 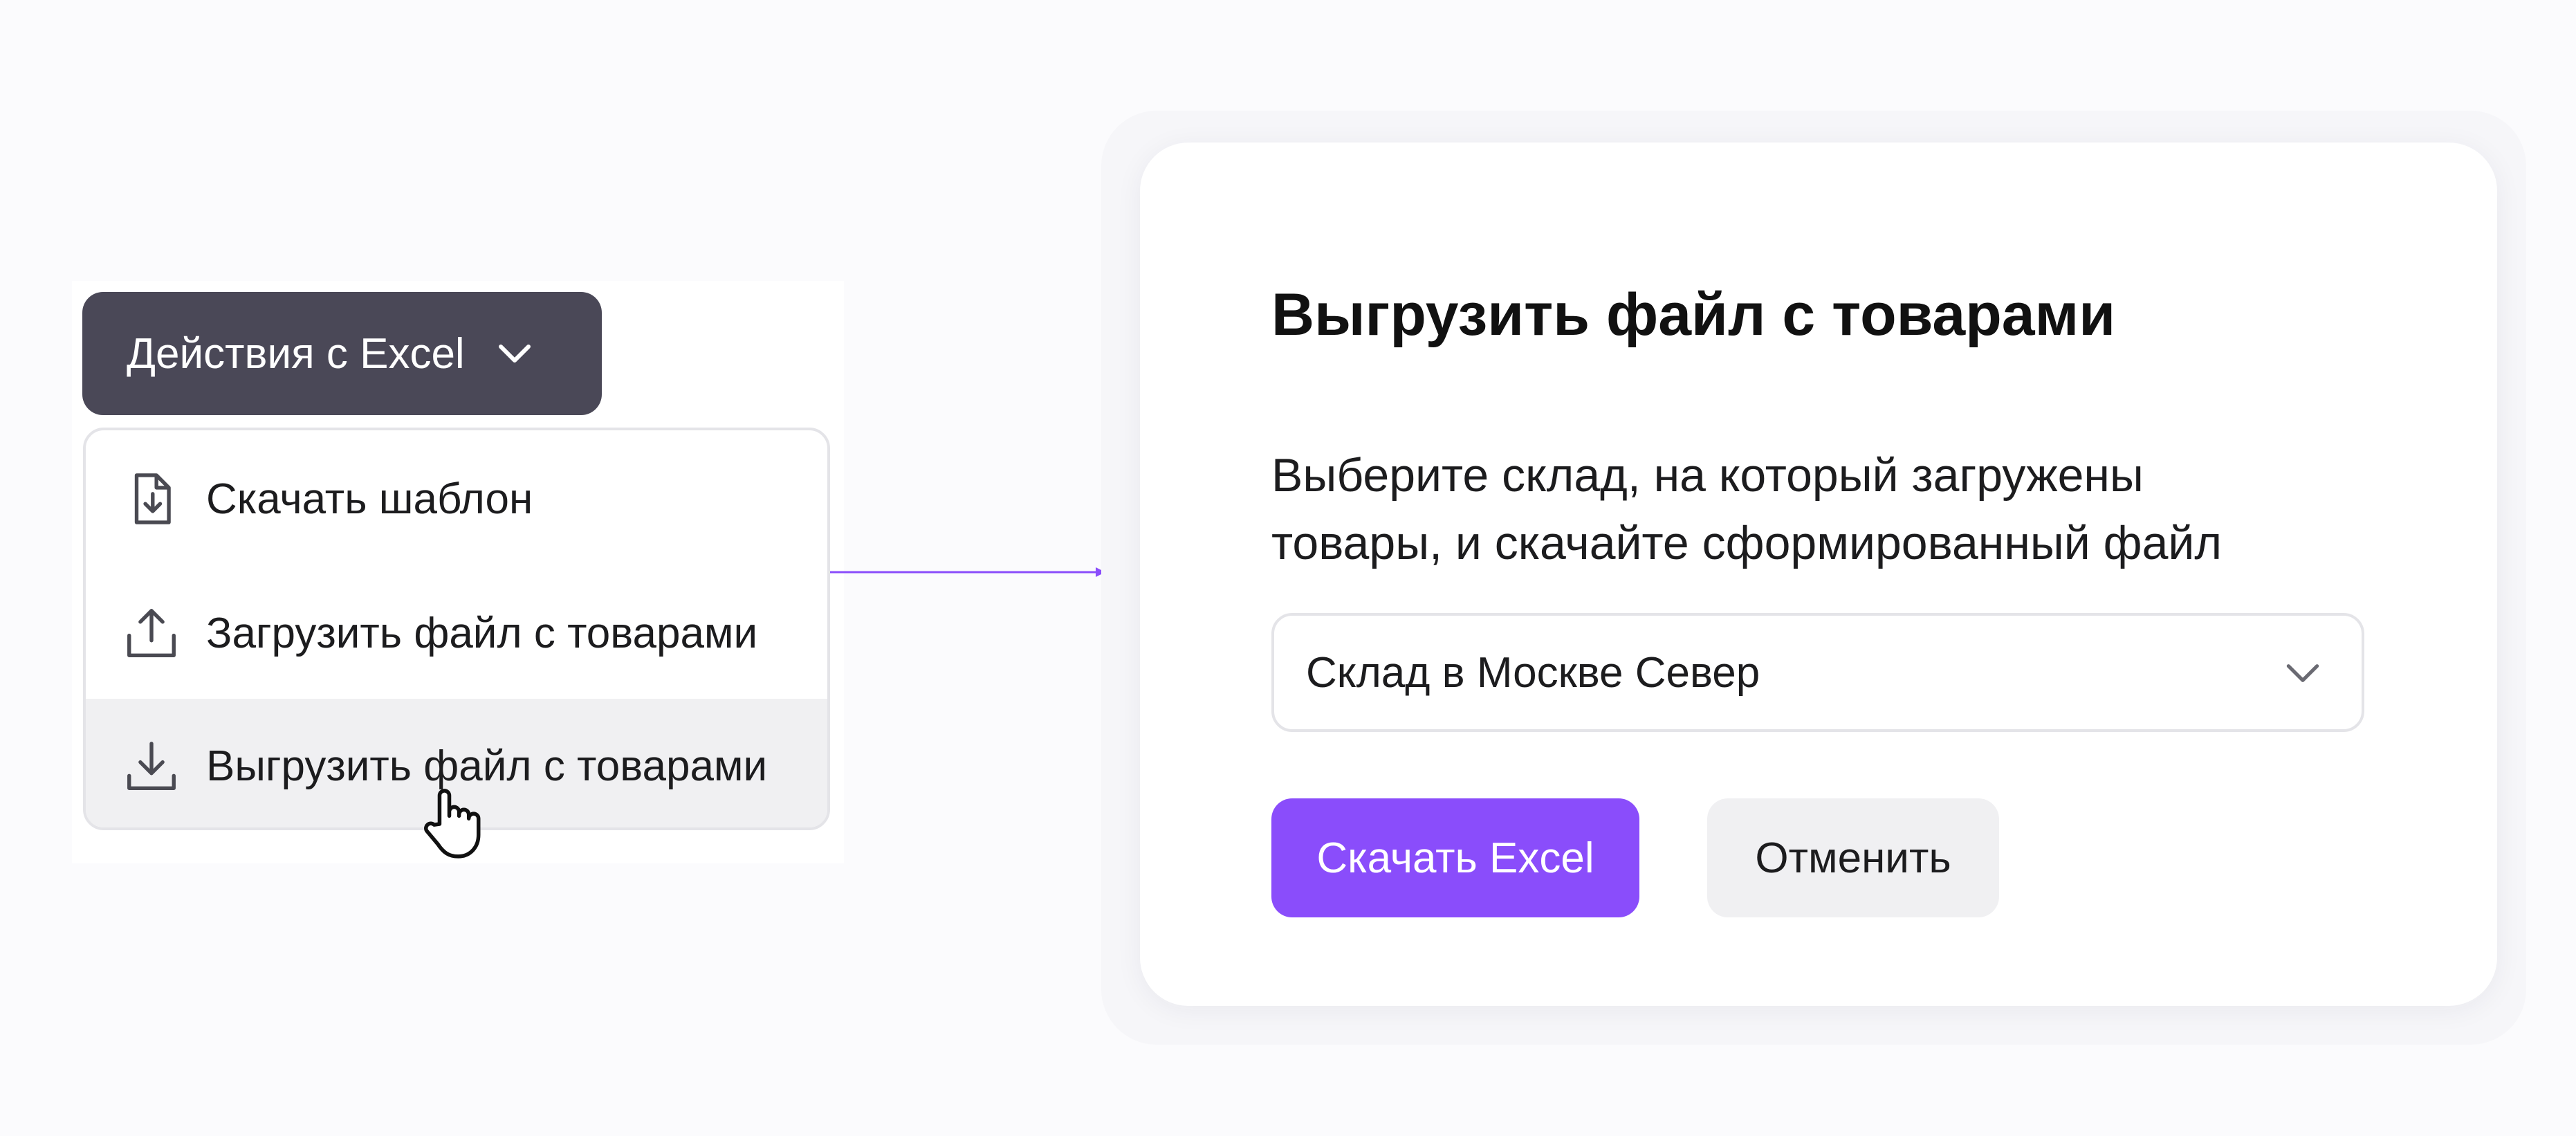 I want to click on modal-title: Выгрузить файл с товарами, so click(x=1693, y=315).